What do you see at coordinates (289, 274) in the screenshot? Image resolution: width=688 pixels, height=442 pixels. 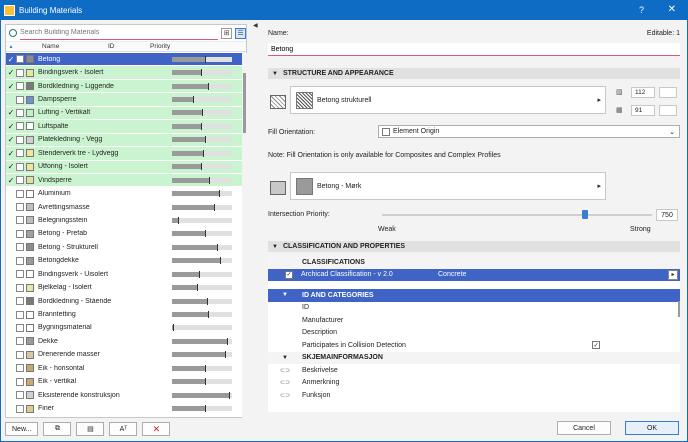 I see `classification-checkbox: ✓` at bounding box center [289, 274].